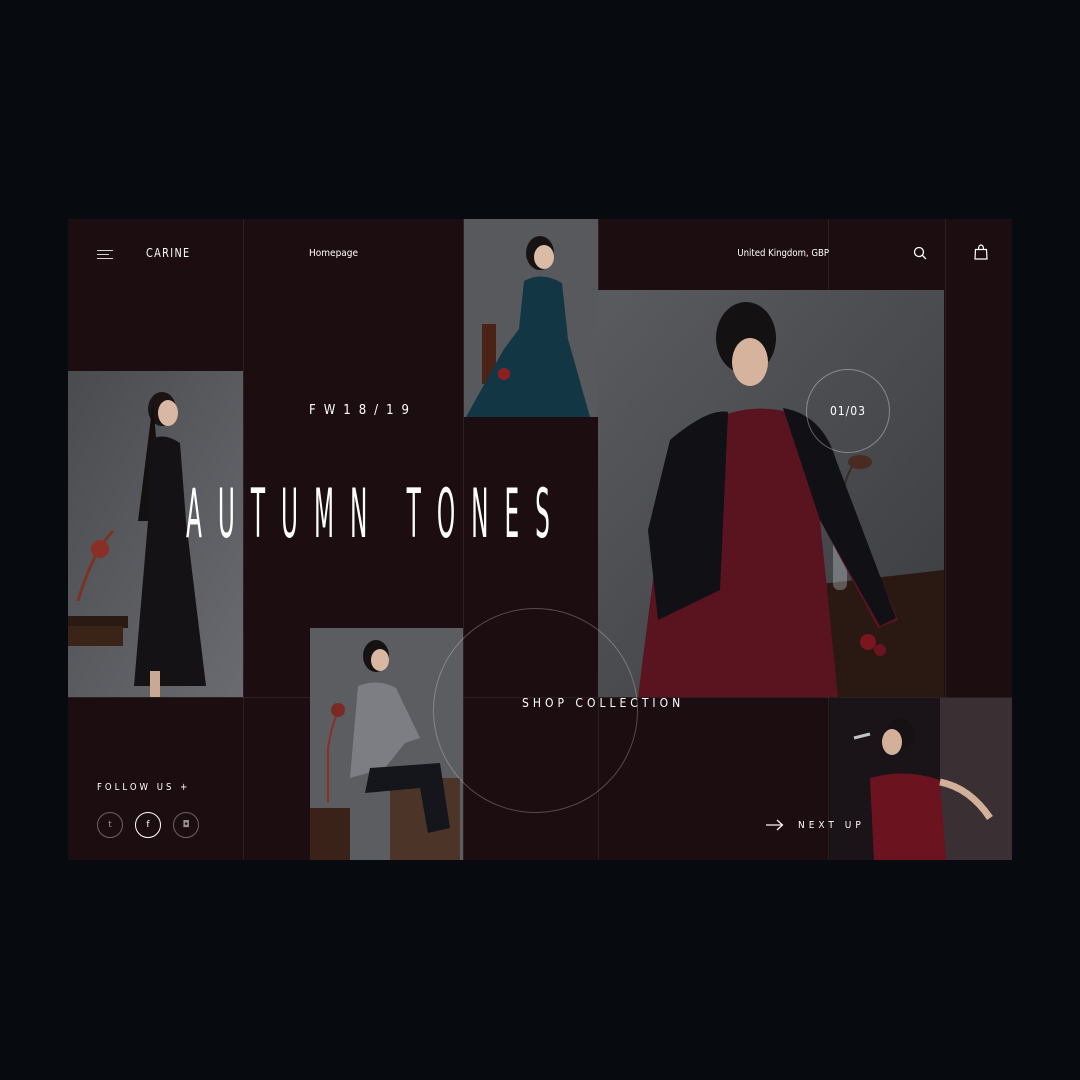  I want to click on slide-counter: 01/03, so click(848, 411).